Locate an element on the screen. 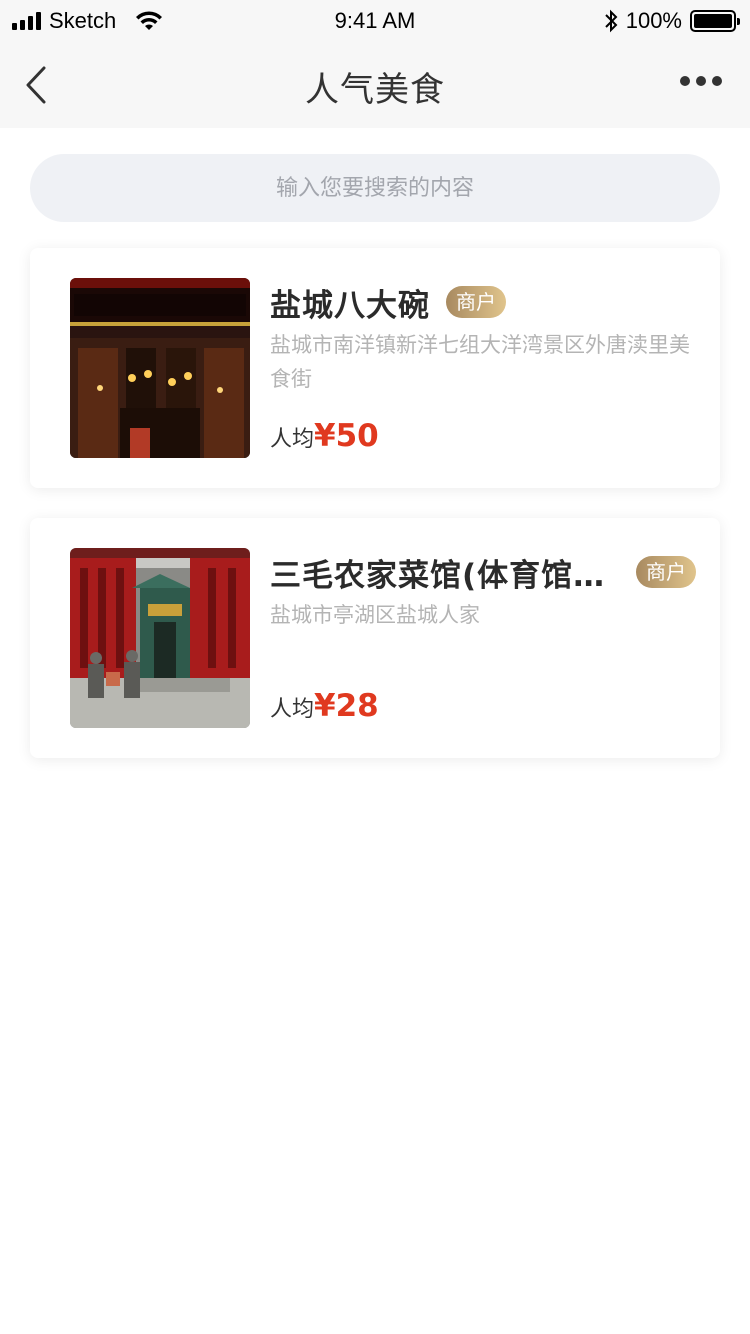  price-row: 人均 ¥50 is located at coordinates (324, 436).